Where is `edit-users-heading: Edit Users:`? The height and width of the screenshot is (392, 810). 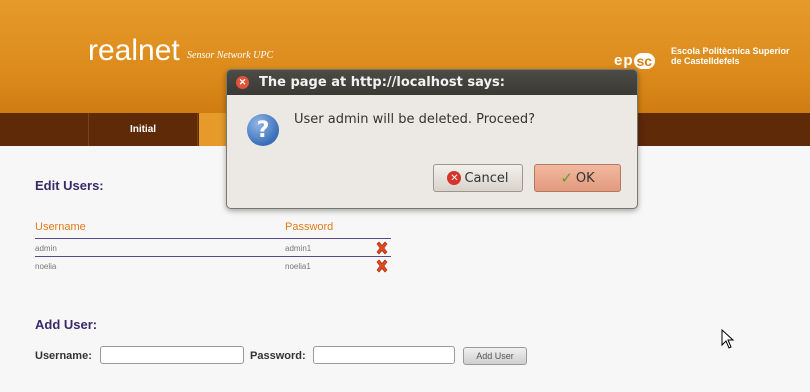
edit-users-heading: Edit Users: is located at coordinates (69, 185).